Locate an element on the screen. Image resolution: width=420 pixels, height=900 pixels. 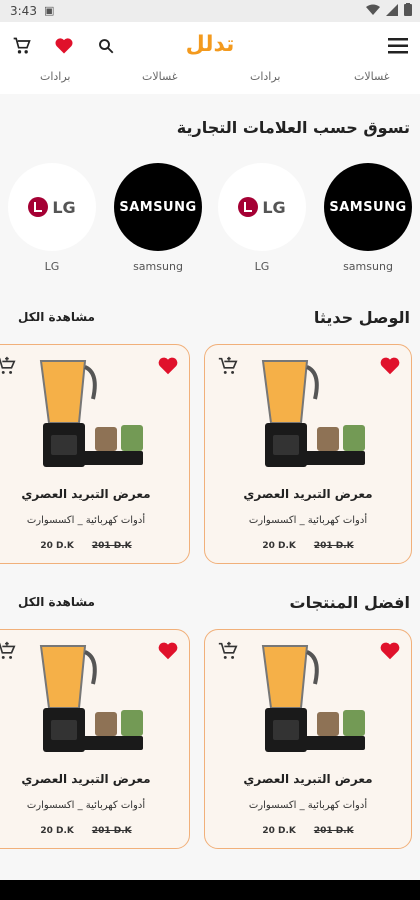
app-logo-title: تدلل is located at coordinates (210, 44).